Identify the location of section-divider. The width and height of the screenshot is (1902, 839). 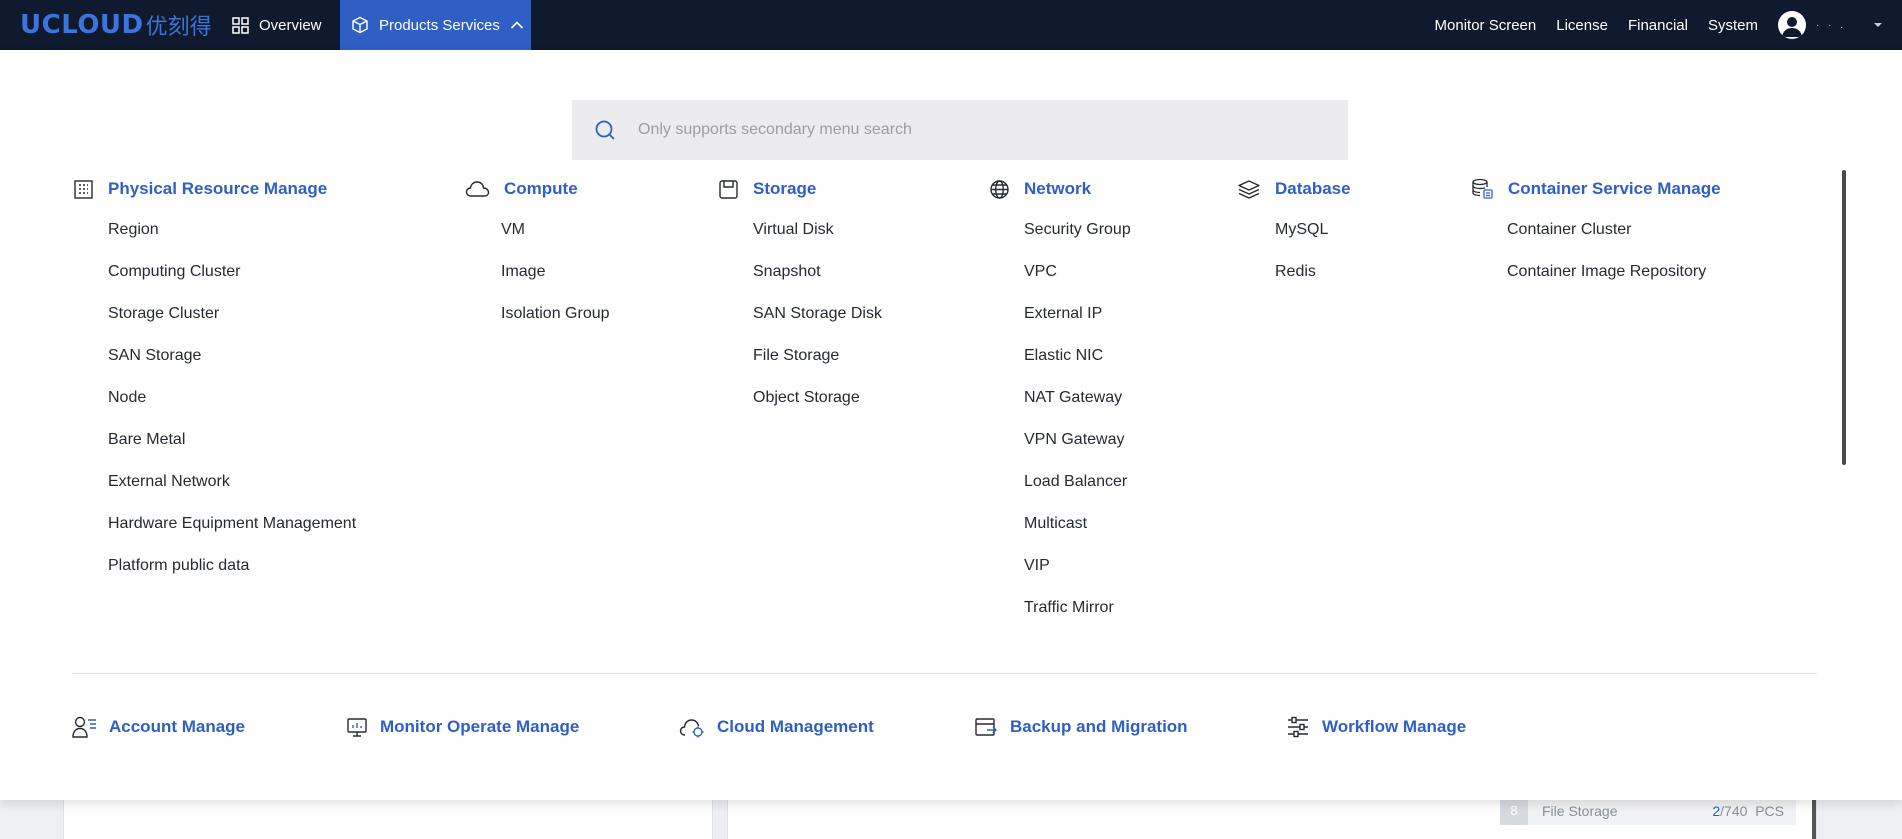
(944, 673).